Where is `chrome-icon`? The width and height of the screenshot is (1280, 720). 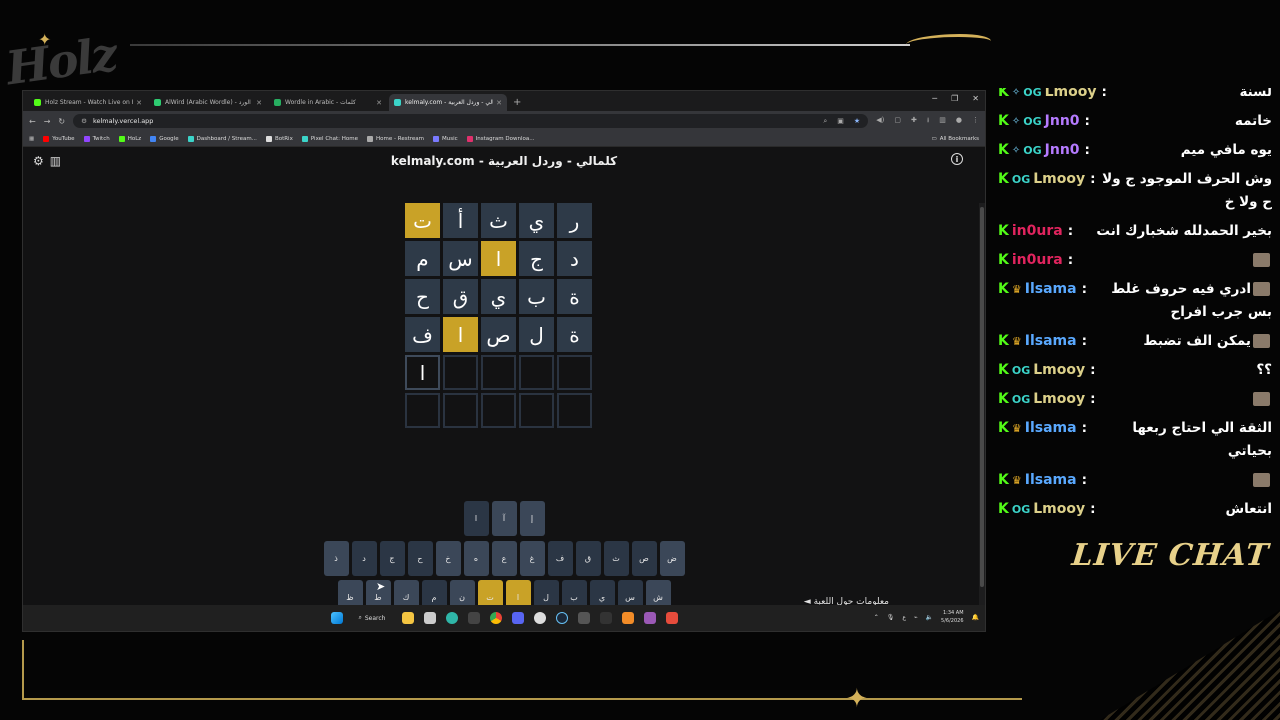 chrome-icon is located at coordinates (495, 618).